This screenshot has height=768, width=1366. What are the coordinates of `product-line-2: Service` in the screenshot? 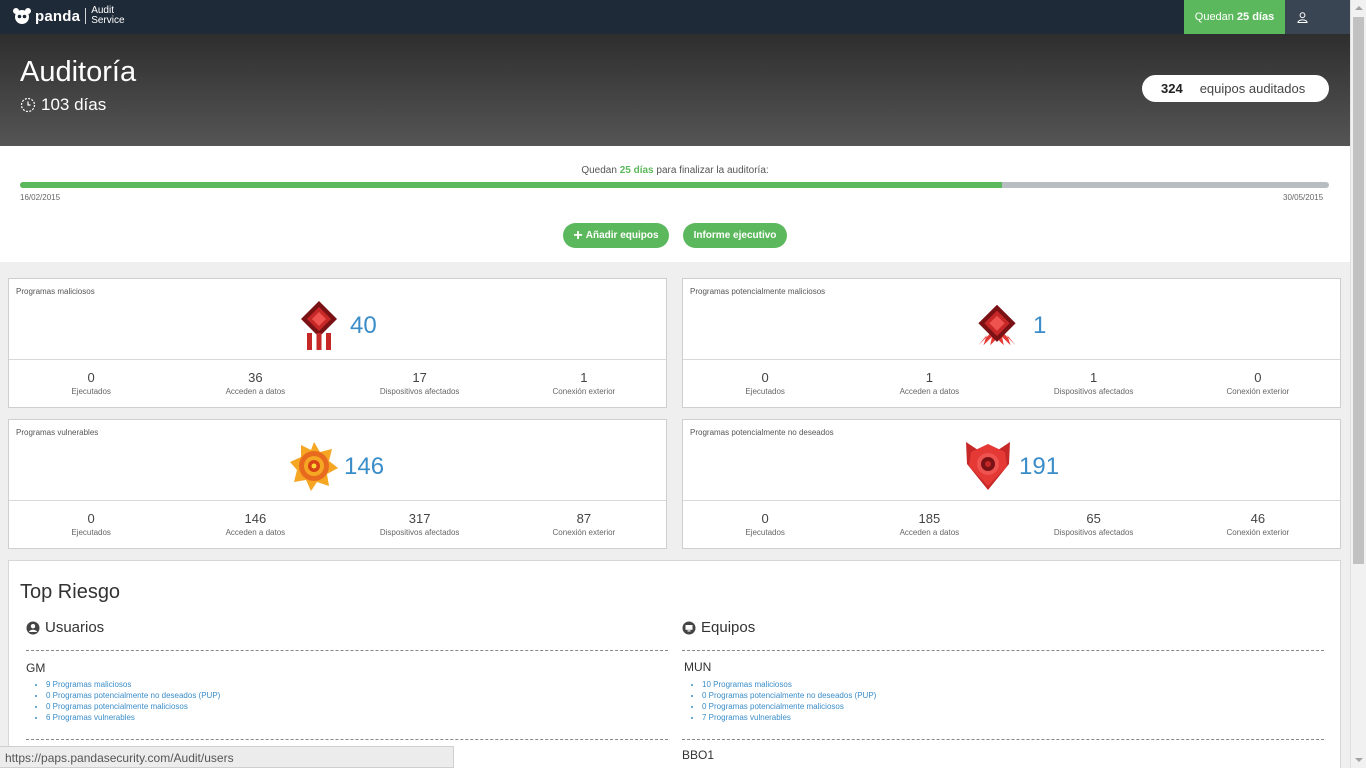 It's located at (108, 20).